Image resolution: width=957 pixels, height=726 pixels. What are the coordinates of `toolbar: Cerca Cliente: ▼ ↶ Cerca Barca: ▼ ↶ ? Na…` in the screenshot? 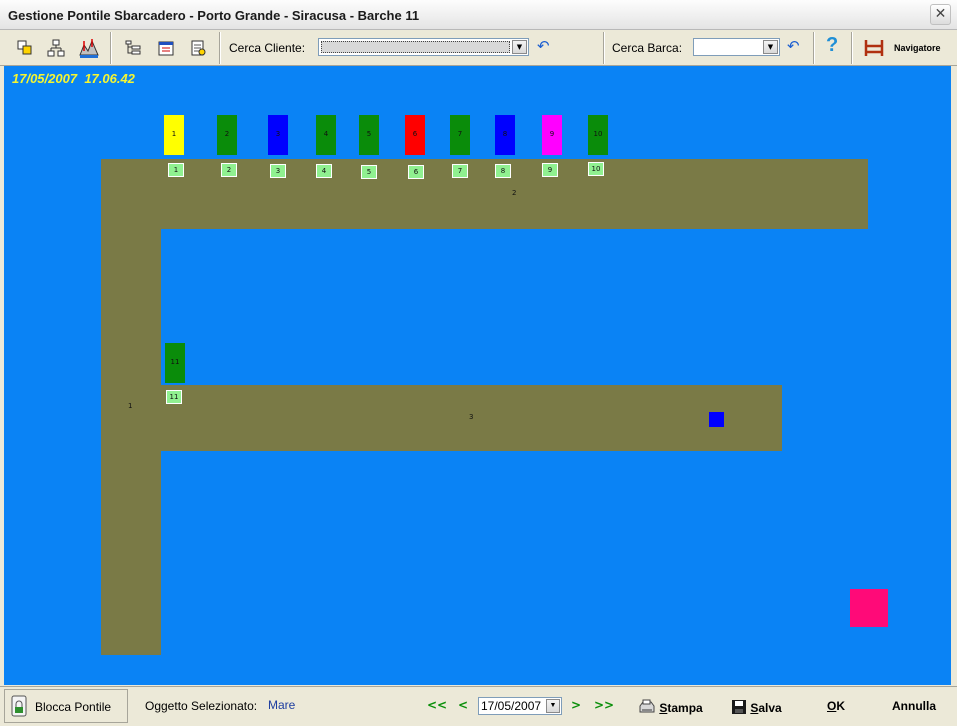 It's located at (478, 48).